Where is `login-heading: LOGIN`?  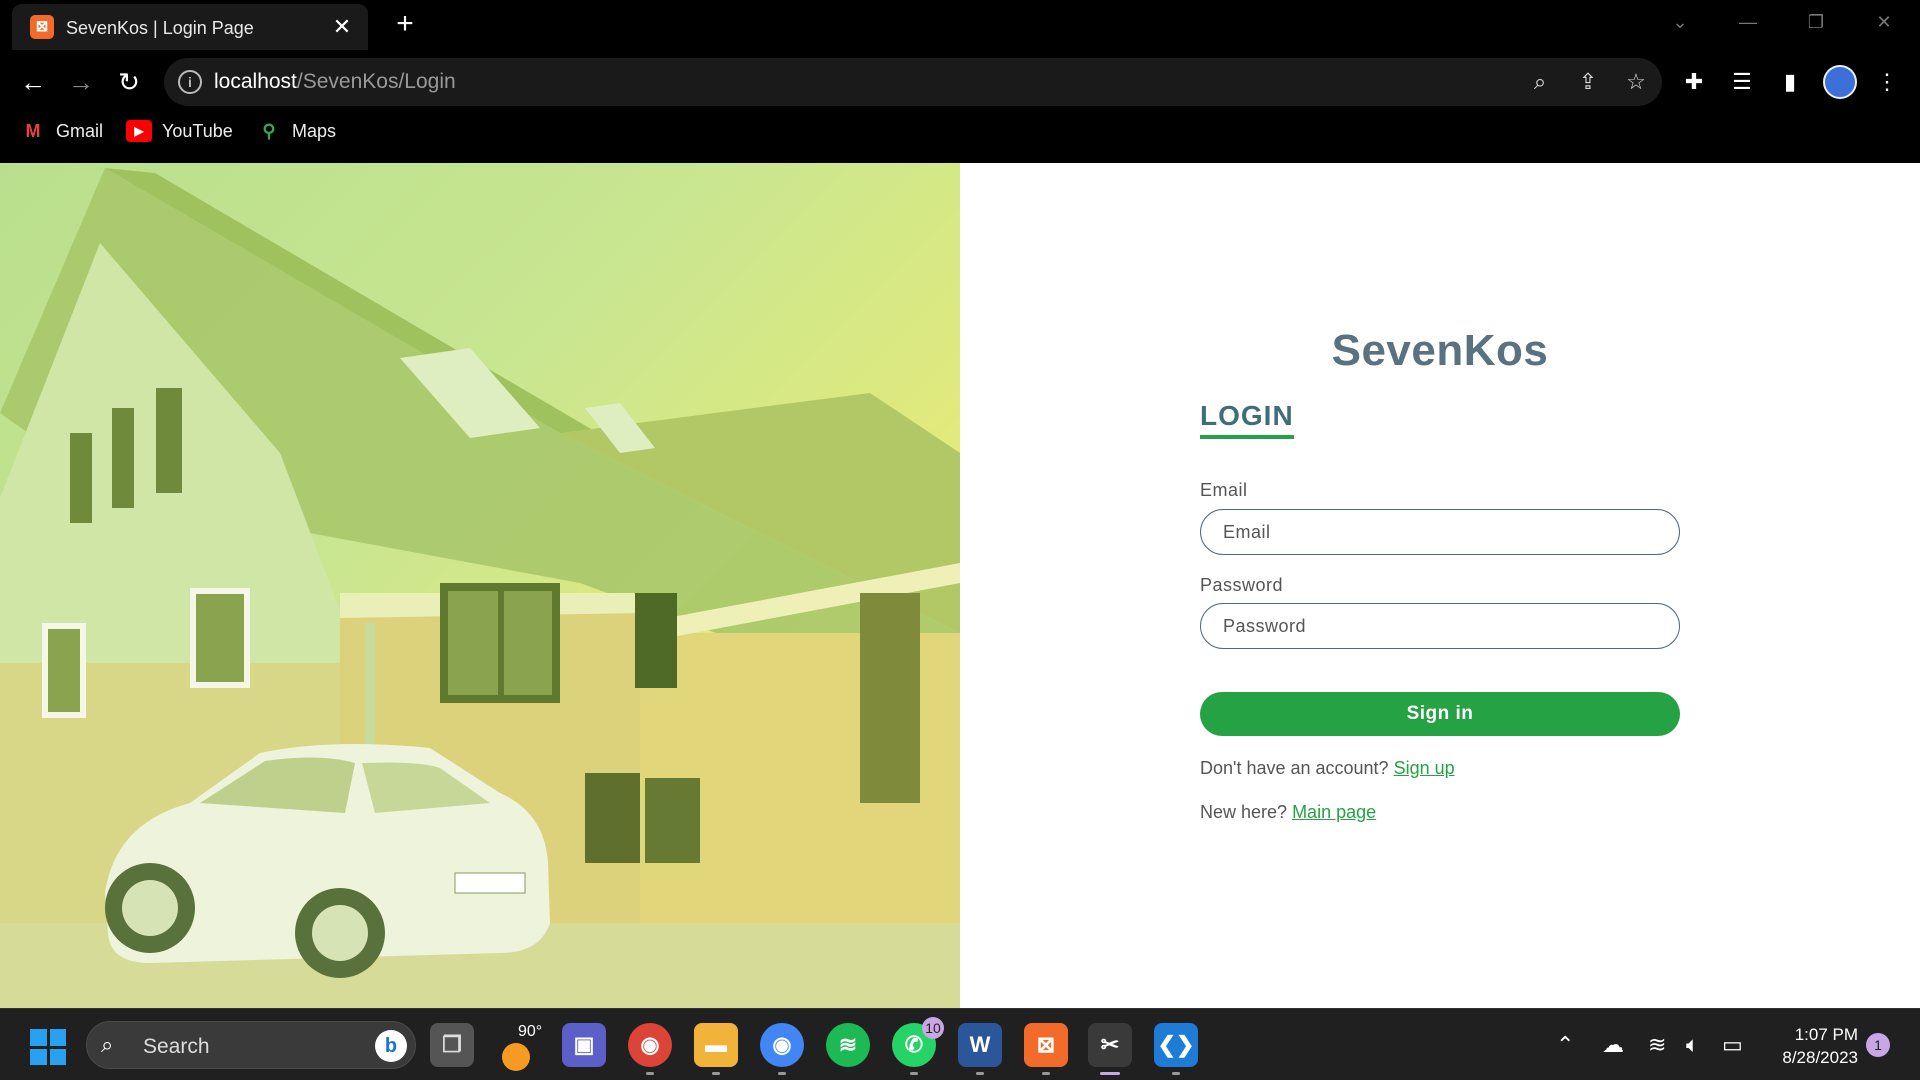 login-heading: LOGIN is located at coordinates (1247, 419).